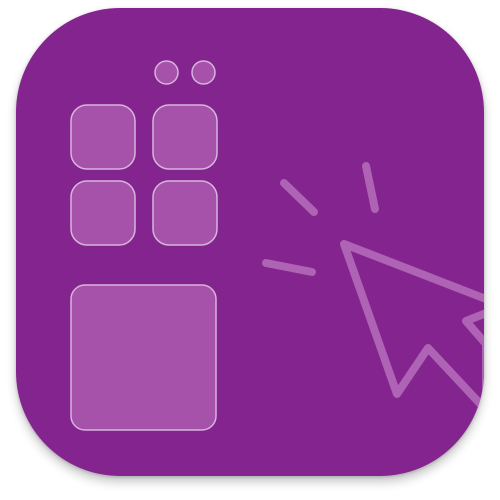  I want to click on tile-bottom-left, so click(103, 213).